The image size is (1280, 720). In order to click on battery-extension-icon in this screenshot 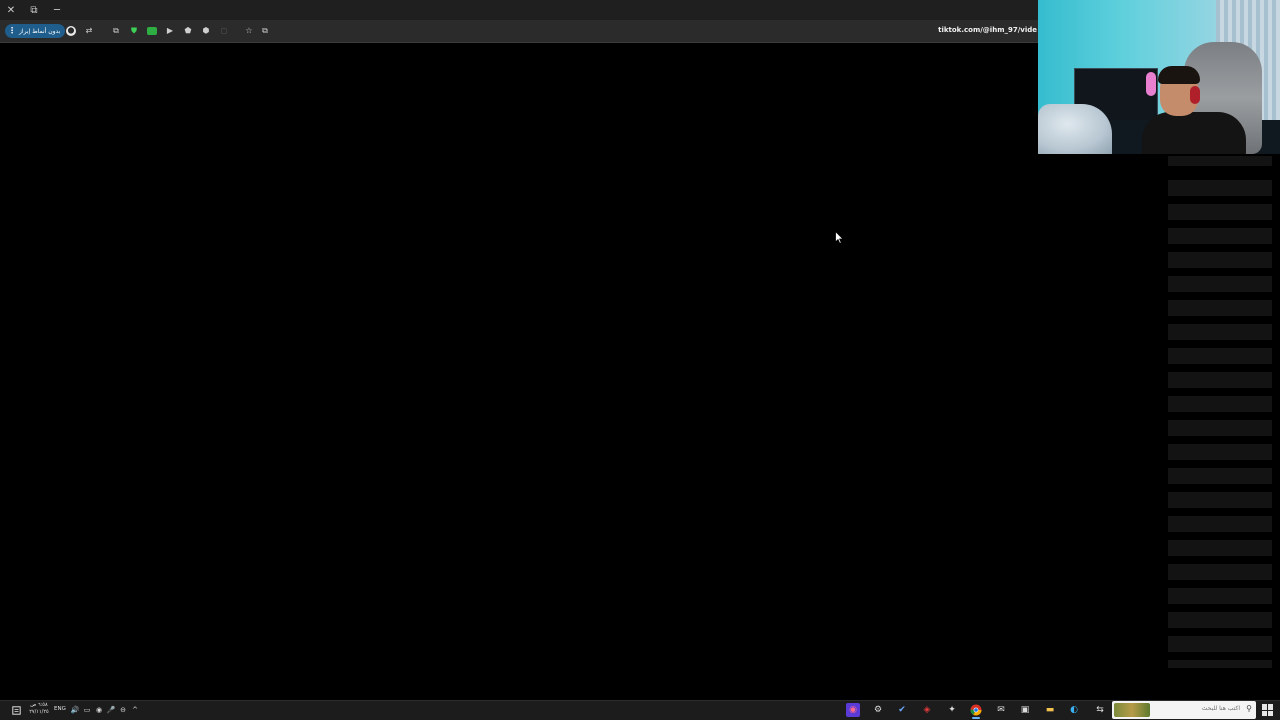, I will do `click(152, 31)`.